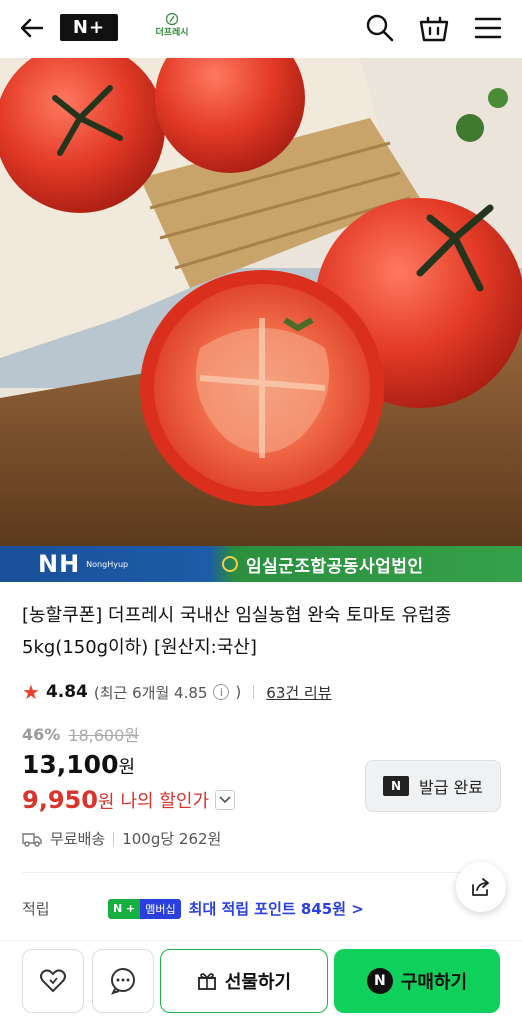  What do you see at coordinates (230, 564) in the screenshot?
I see `seal-icon` at bounding box center [230, 564].